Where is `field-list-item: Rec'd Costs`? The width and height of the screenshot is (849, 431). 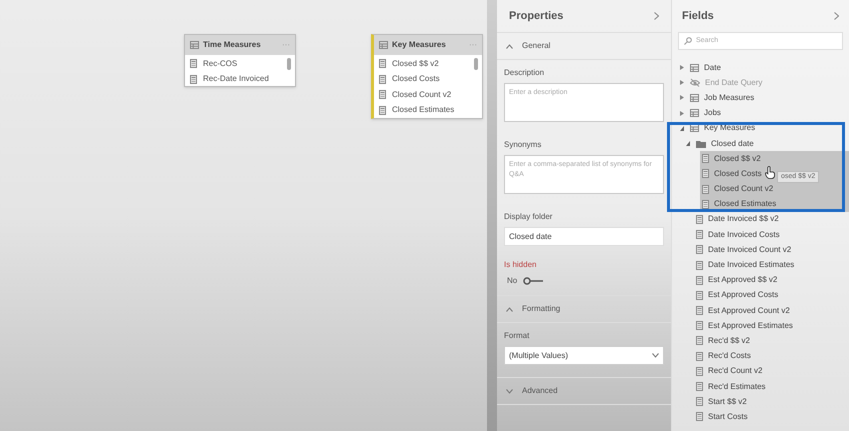
field-list-item: Rec'd Costs is located at coordinates (771, 356).